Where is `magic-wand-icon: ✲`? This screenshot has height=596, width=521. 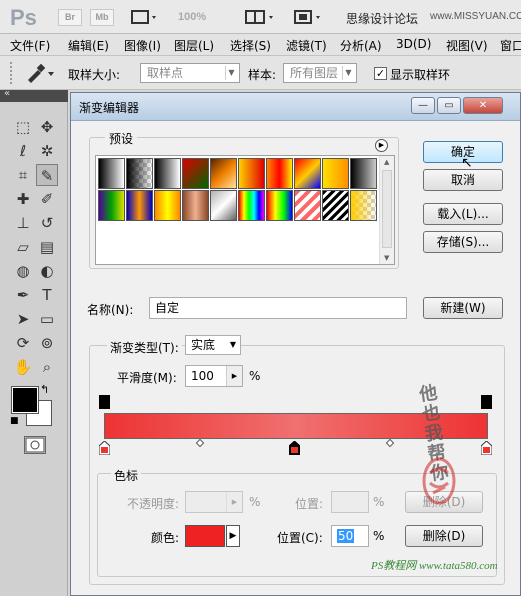
magic-wand-icon: ✲ is located at coordinates (47, 151).